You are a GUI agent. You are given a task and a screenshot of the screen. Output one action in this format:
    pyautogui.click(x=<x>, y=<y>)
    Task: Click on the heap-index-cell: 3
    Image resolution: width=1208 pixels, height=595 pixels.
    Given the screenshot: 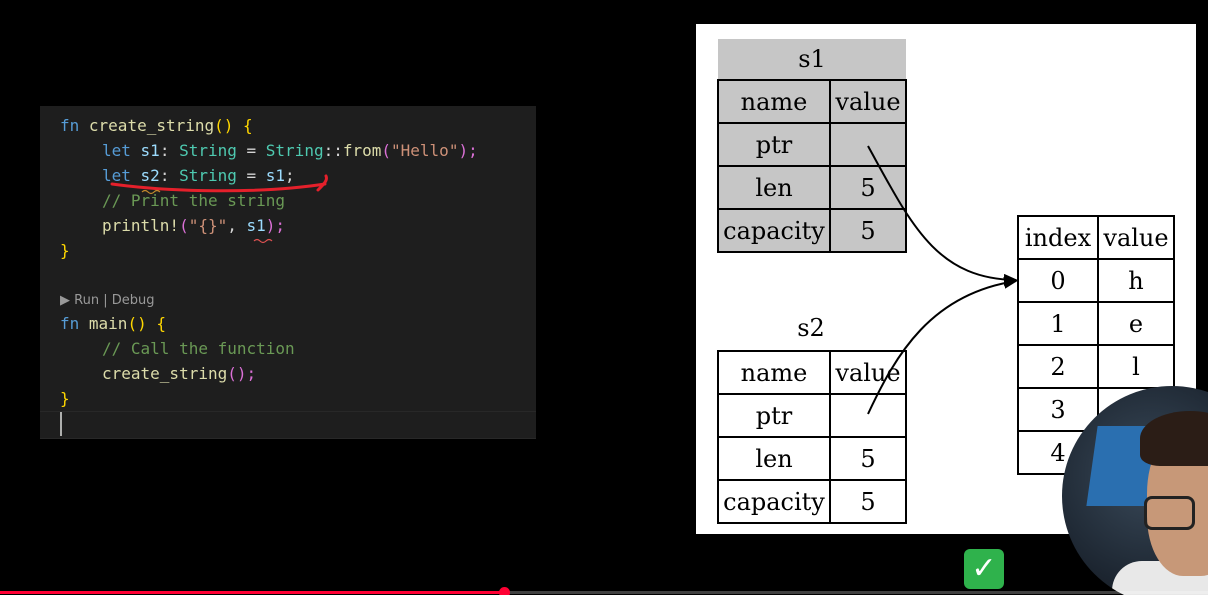 What is the action you would take?
    pyautogui.click(x=1058, y=409)
    